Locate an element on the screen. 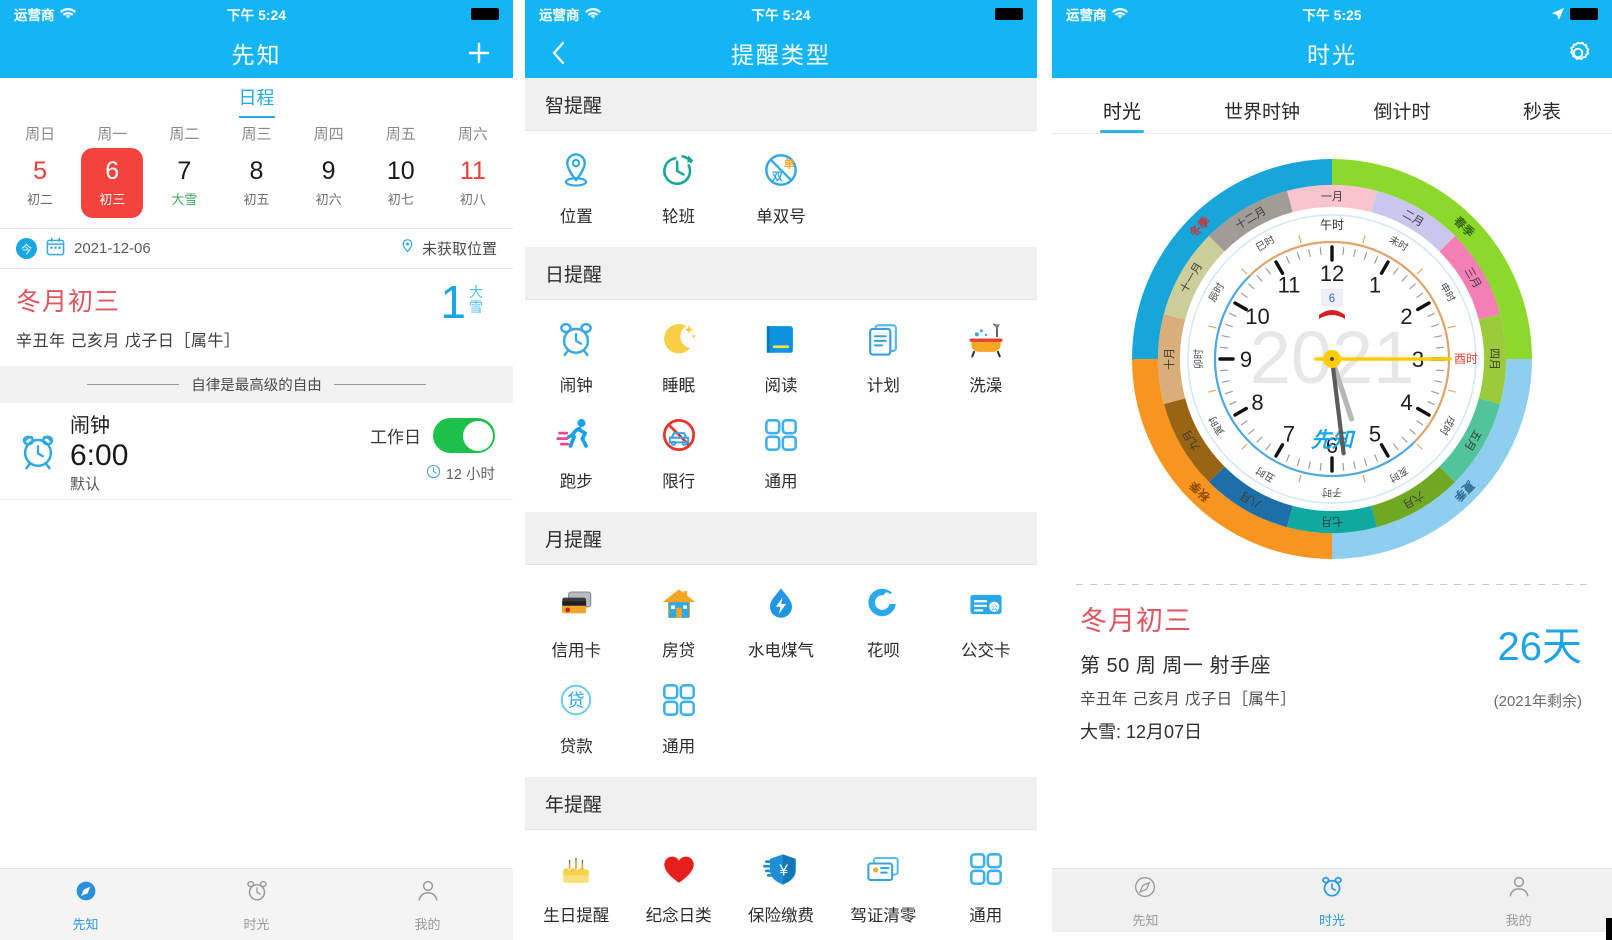 The width and height of the screenshot is (1612, 940). reminder-type-label: 计划 is located at coordinates (883, 386).